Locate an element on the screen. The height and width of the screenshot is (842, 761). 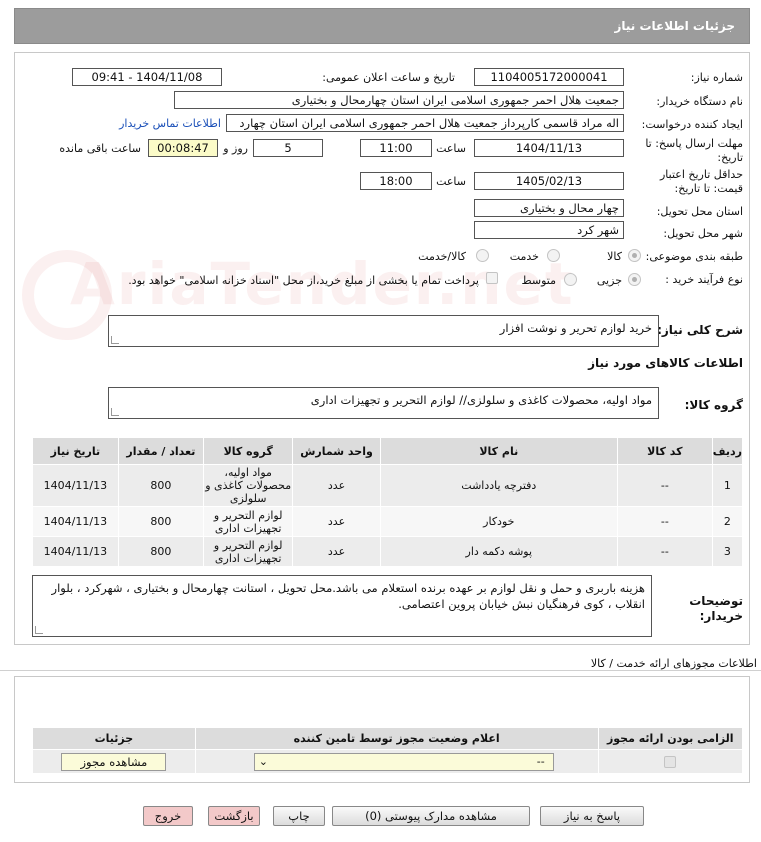
licenses-title: اطلاعات مجوزهای ارائه خدمت / کالا is located at coordinates (673, 663).